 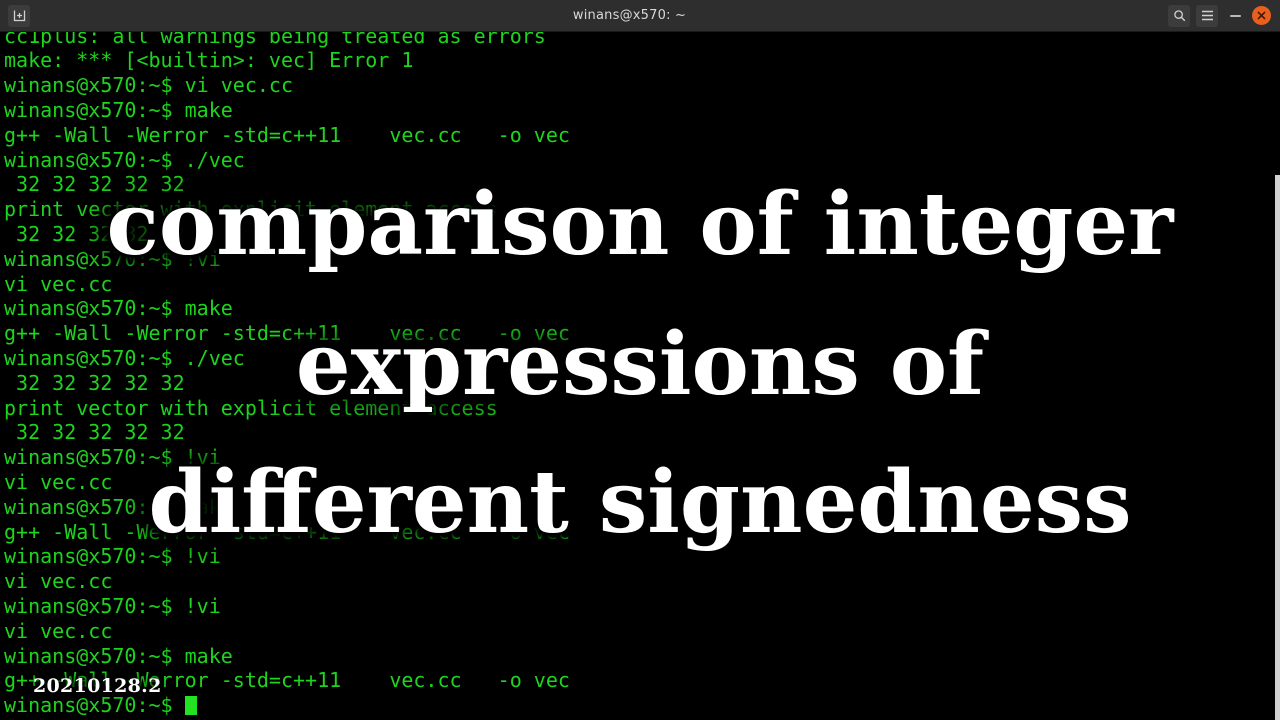 I want to click on terminal-line: make: *** [<builtin>: vec] Error 1, so click(x=209, y=60).